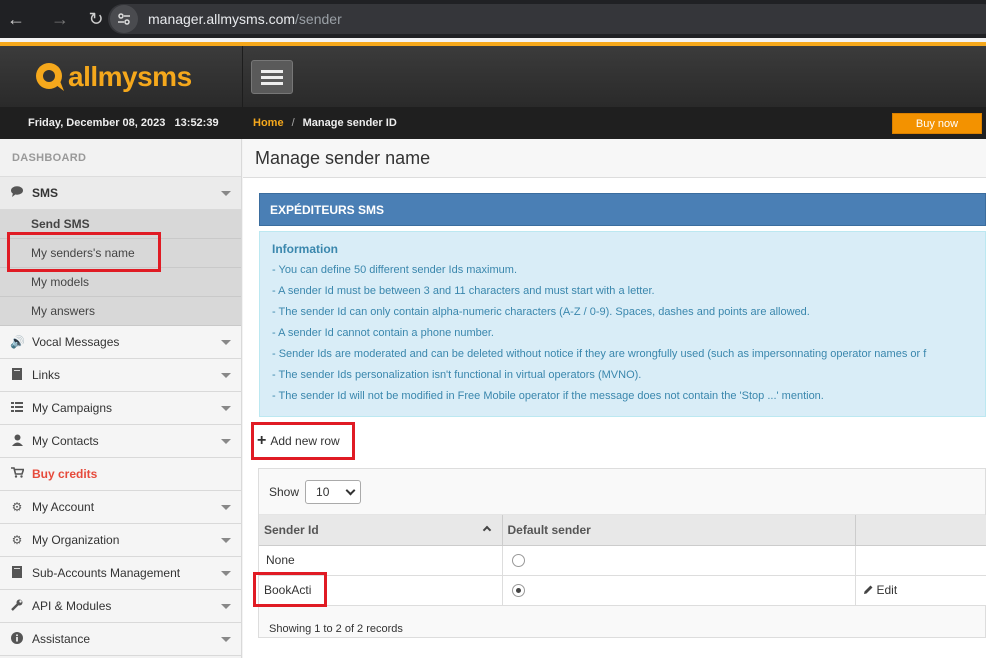 This screenshot has width=986, height=658. Describe the element at coordinates (614, 158) in the screenshot. I see `page-title-bar: Manage sender name` at that location.